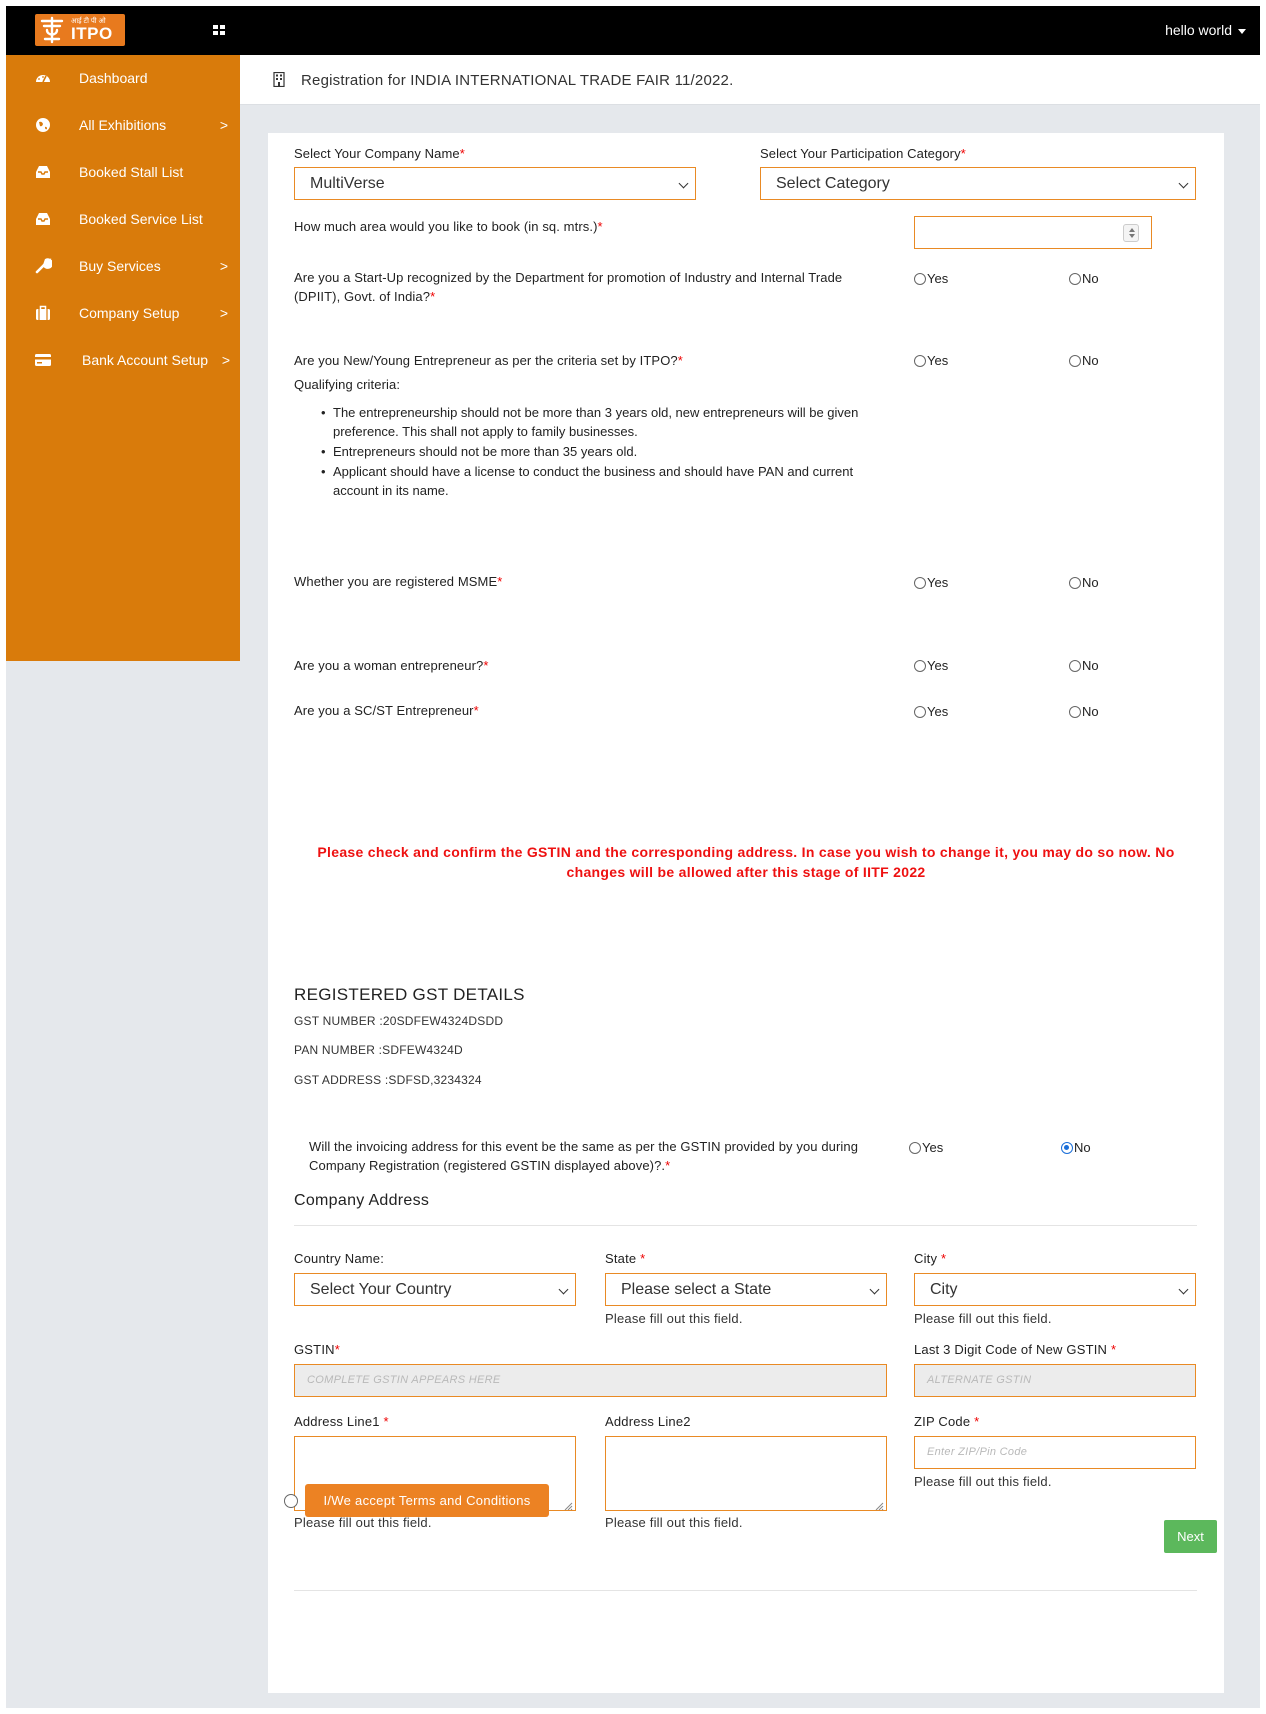 Image resolution: width=1266 pixels, height=1714 pixels. I want to click on top-navbar: आई टी पी ओ ITPO hello world, so click(633, 30).